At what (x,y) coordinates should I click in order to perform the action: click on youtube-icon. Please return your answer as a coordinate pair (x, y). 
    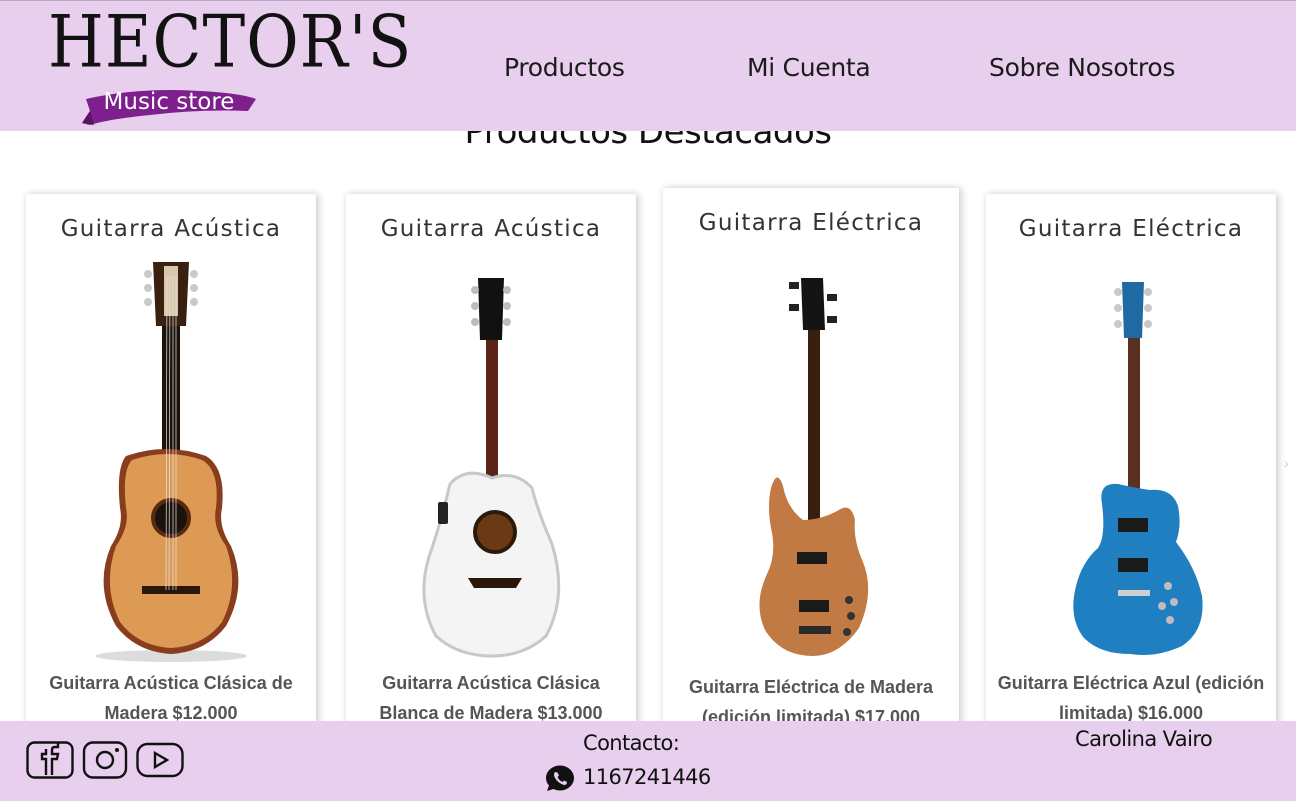
    Looking at the image, I should click on (160, 760).